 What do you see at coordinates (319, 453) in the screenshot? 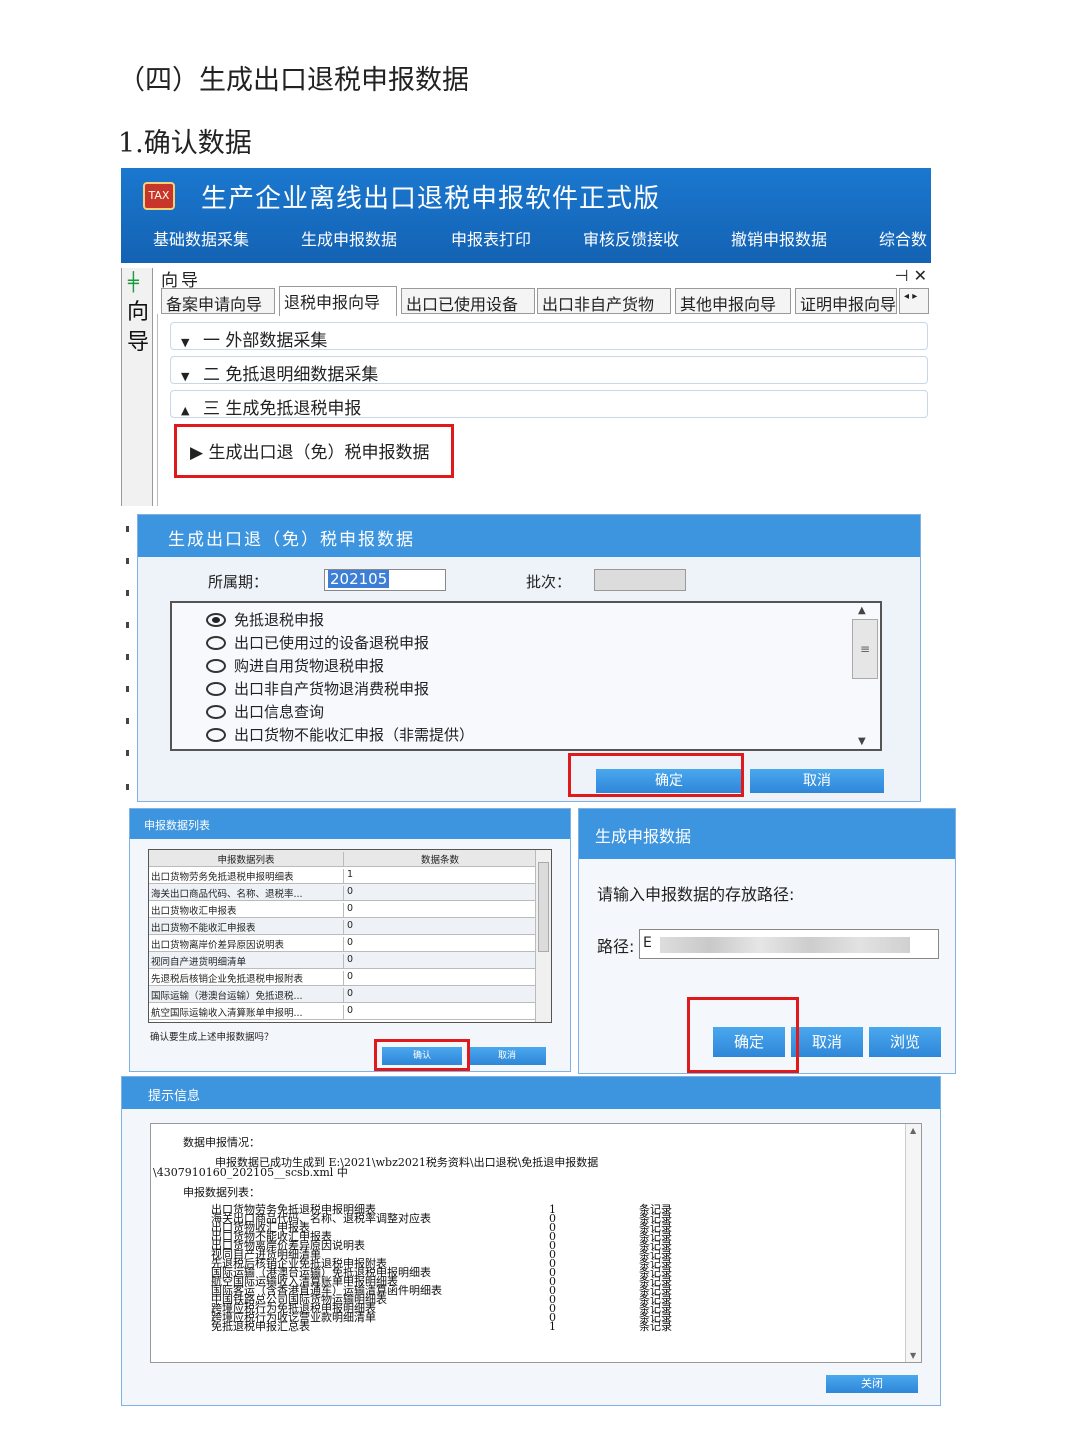
I see `sub-item-label: 生成出口退（免）税申报数据` at bounding box center [319, 453].